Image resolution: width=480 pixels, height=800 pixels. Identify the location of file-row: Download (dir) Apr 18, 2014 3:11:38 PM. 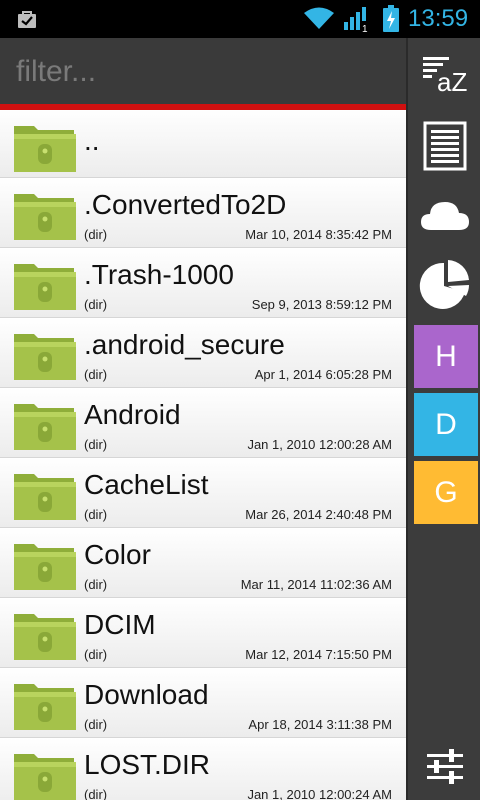
(203, 703).